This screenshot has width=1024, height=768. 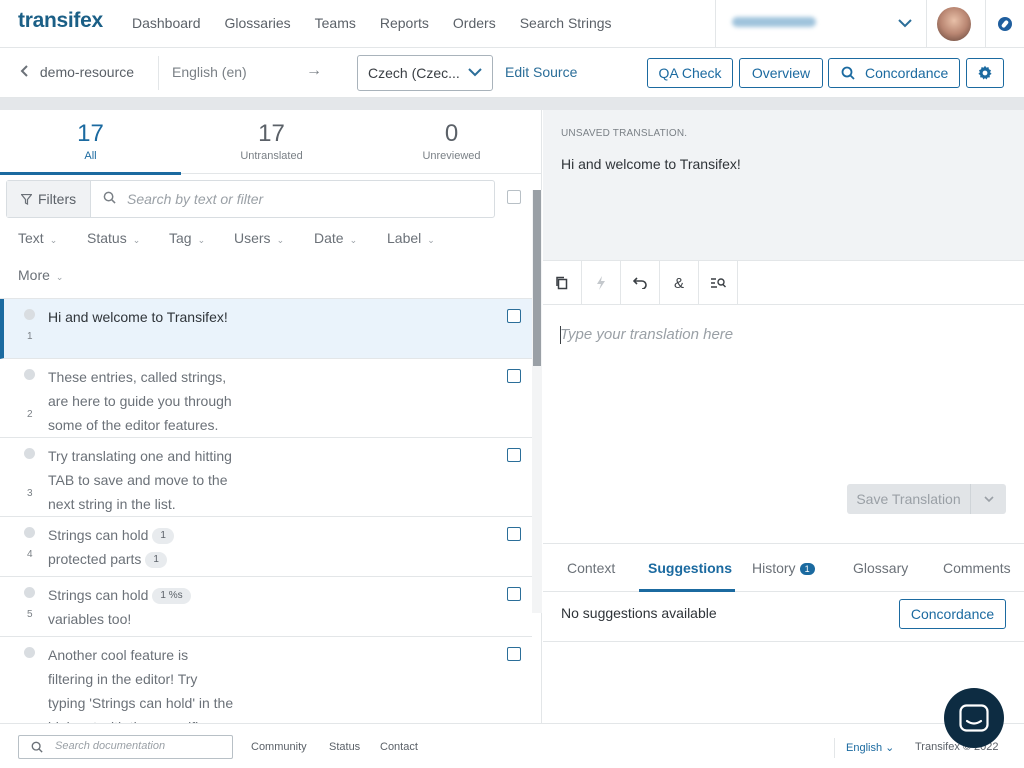 I want to click on nav-reports: Reports, so click(x=404, y=23).